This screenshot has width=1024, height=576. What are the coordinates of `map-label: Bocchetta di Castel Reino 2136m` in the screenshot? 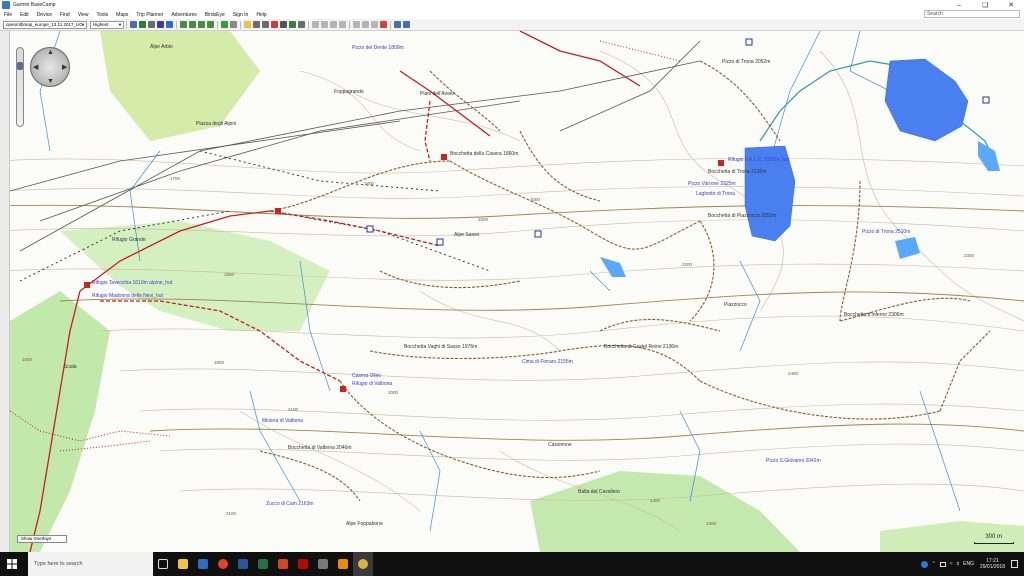 It's located at (641, 347).